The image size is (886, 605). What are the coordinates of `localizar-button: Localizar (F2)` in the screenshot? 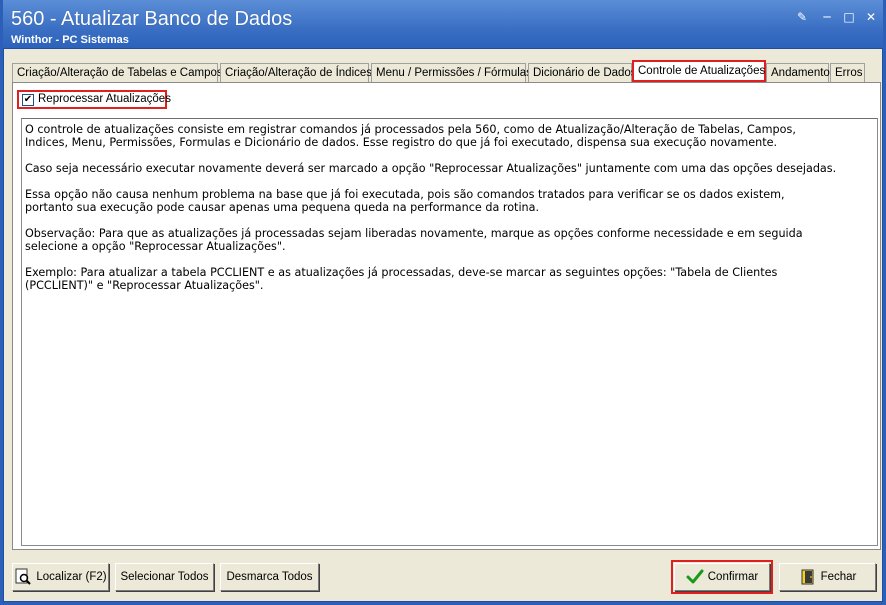 It's located at (60, 577).